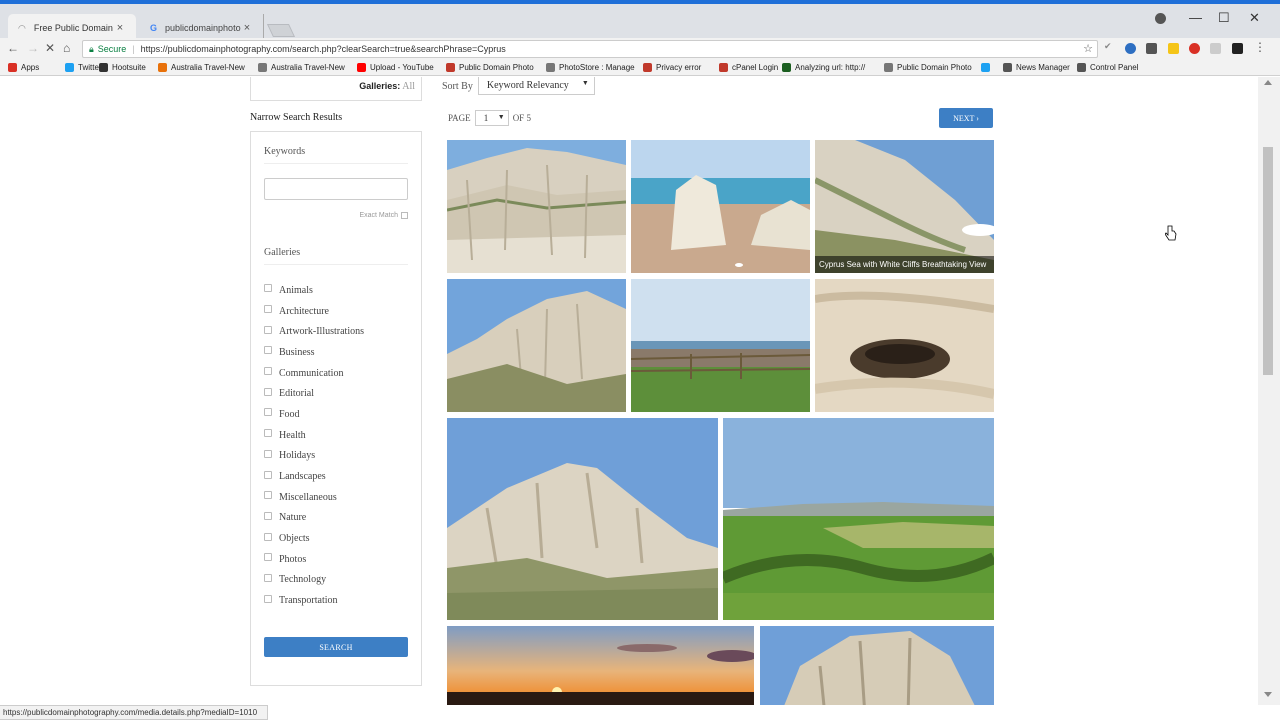  I want to click on bookmark-item: Analyzing url: http://, so click(823, 67).